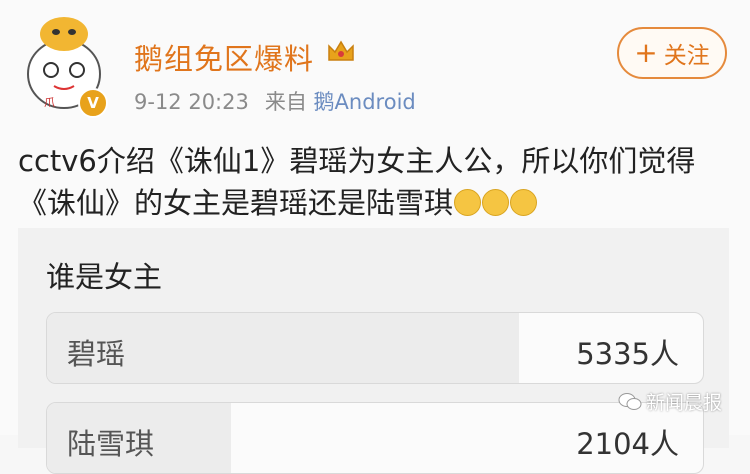 The width and height of the screenshot is (750, 474). What do you see at coordinates (111, 444) in the screenshot?
I see `poll-option-2-label: 陆雪琪` at bounding box center [111, 444].